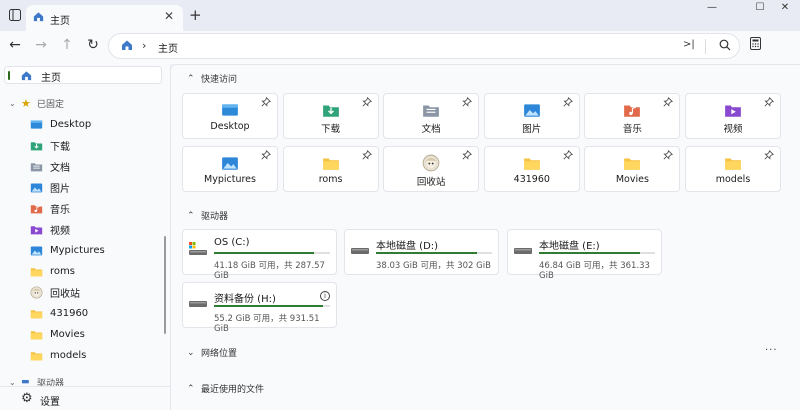  Describe the element at coordinates (219, 80) in the screenshot. I see `section-label: 快速访问` at that location.